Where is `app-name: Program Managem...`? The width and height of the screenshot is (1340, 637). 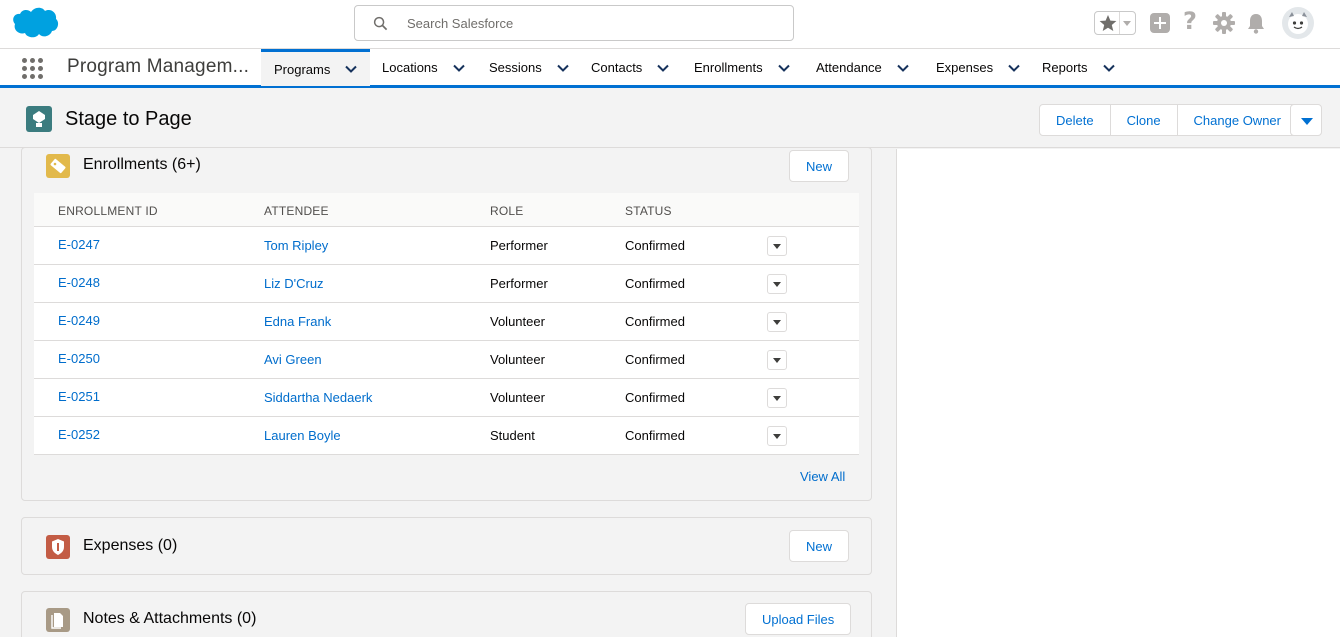 app-name: Program Managem... is located at coordinates (158, 66).